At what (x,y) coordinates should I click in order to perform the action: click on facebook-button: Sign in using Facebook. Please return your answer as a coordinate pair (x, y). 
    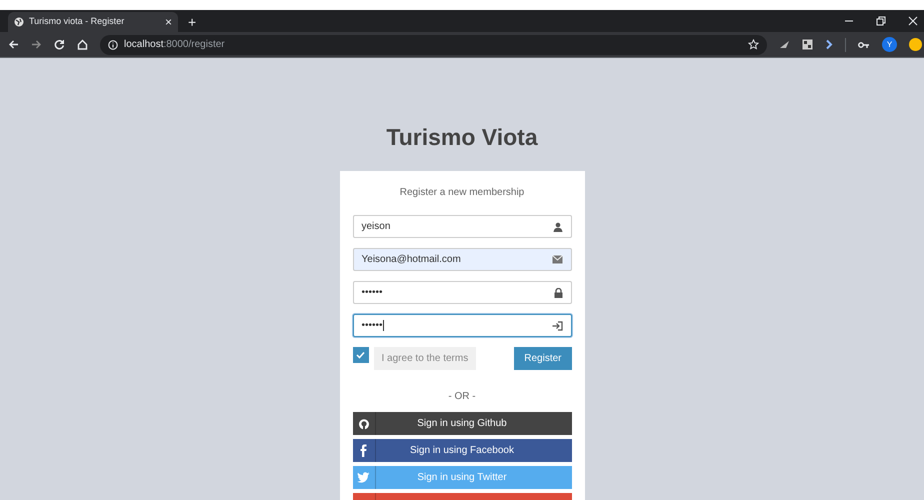
    Looking at the image, I should click on (462, 450).